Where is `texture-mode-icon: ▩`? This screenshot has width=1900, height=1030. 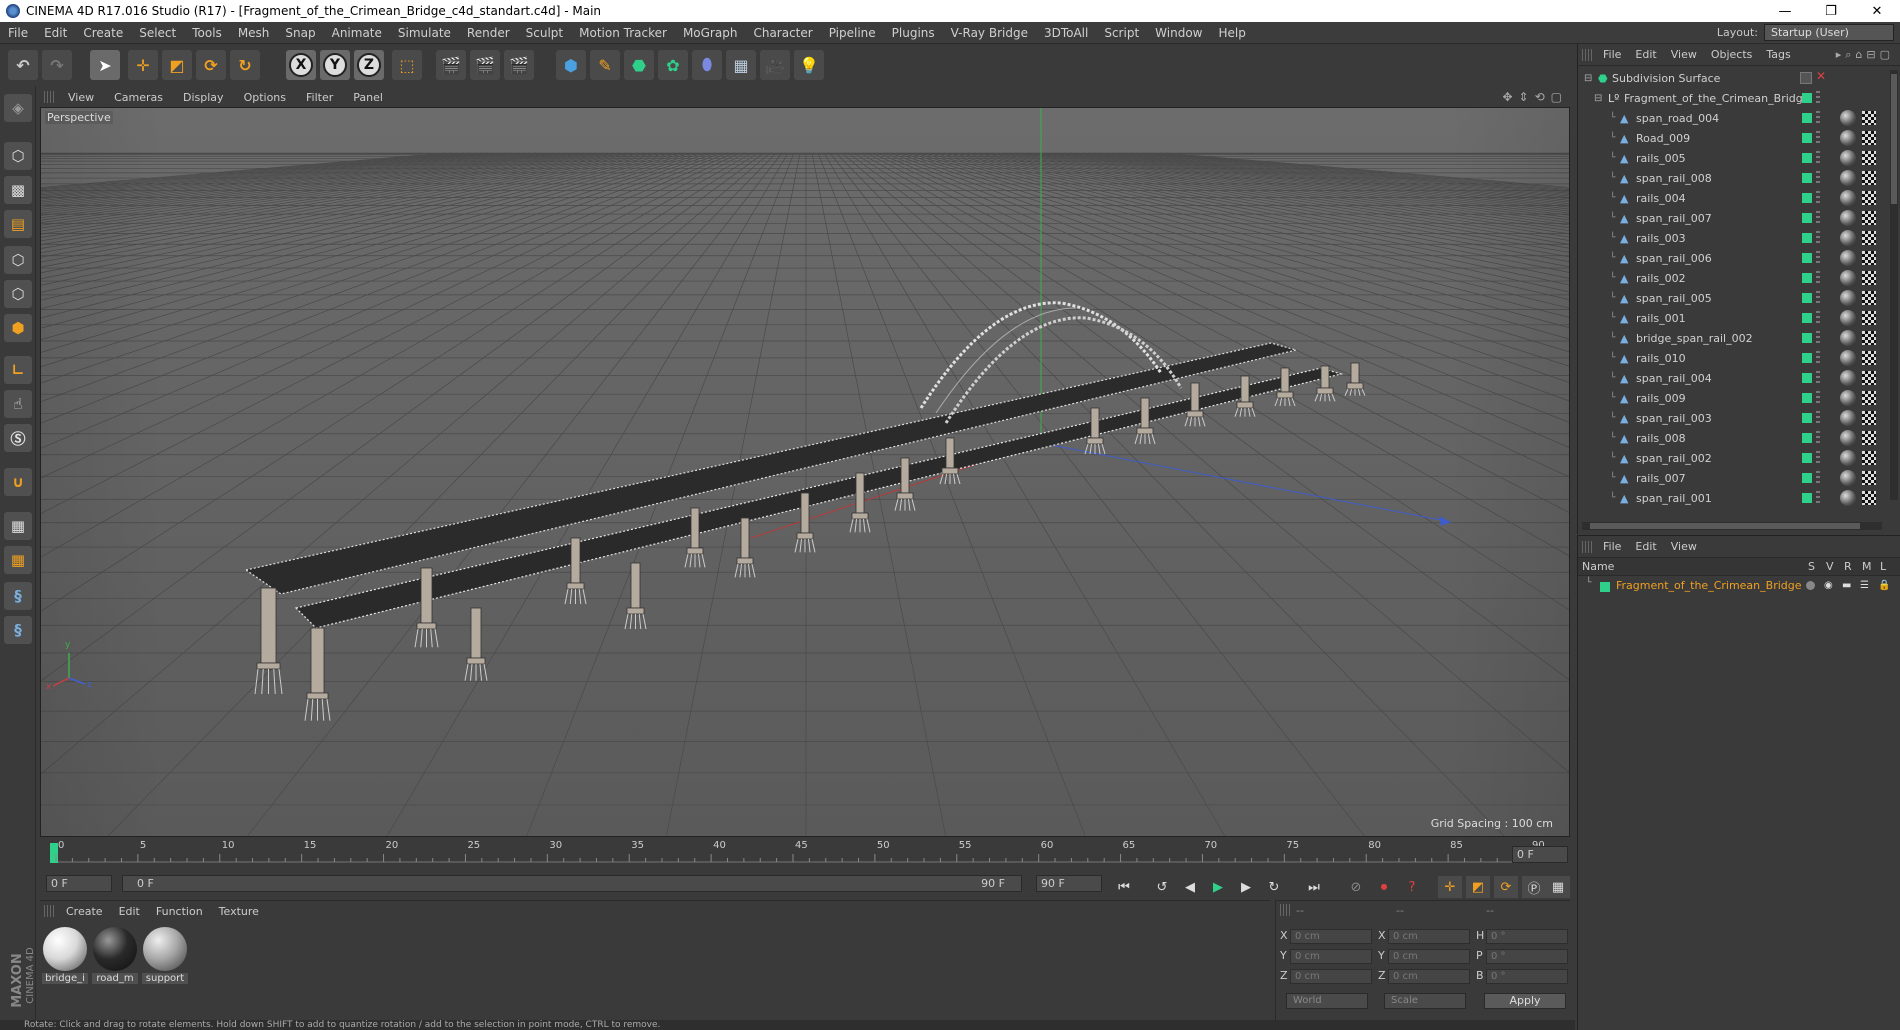 texture-mode-icon: ▩ is located at coordinates (18, 190).